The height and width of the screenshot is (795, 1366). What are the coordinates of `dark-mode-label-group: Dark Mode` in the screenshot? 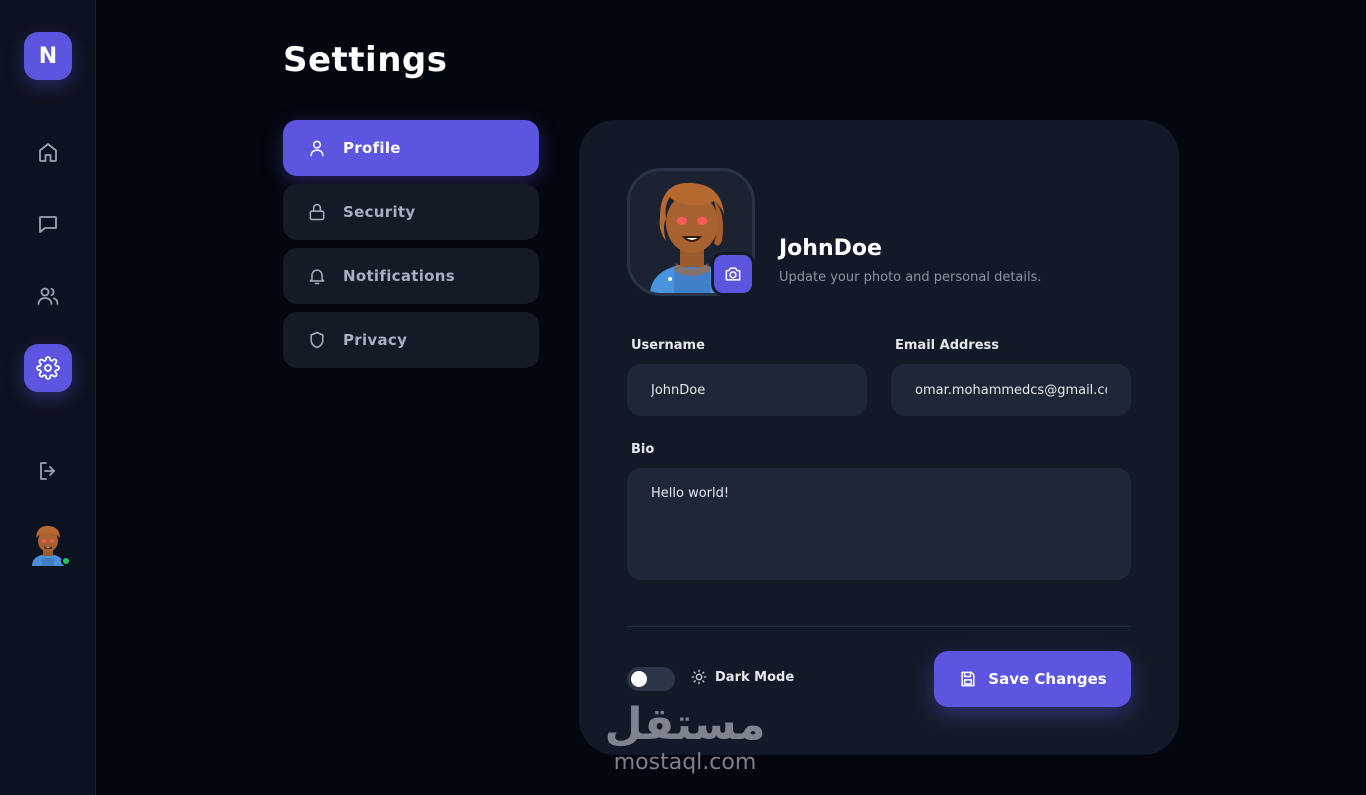 It's located at (742, 677).